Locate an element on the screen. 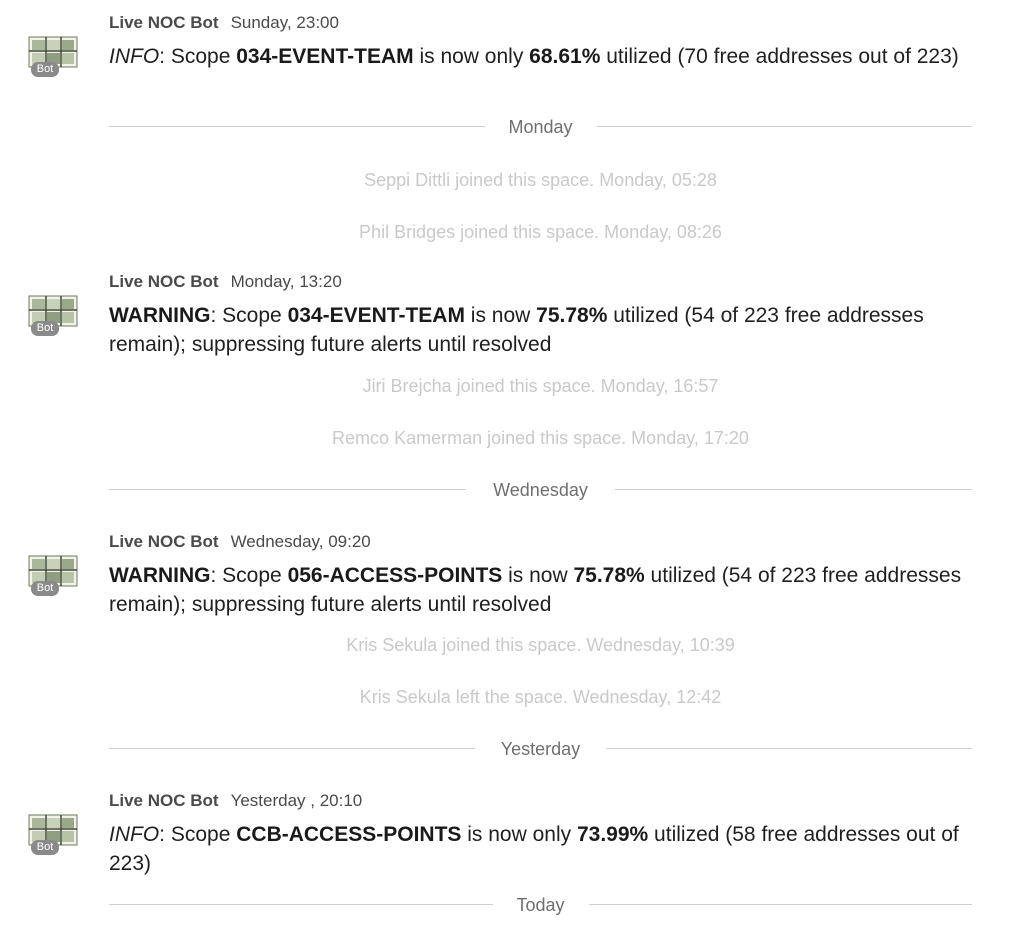  message-timestamp: Monday, 13:20 is located at coordinates (286, 281).